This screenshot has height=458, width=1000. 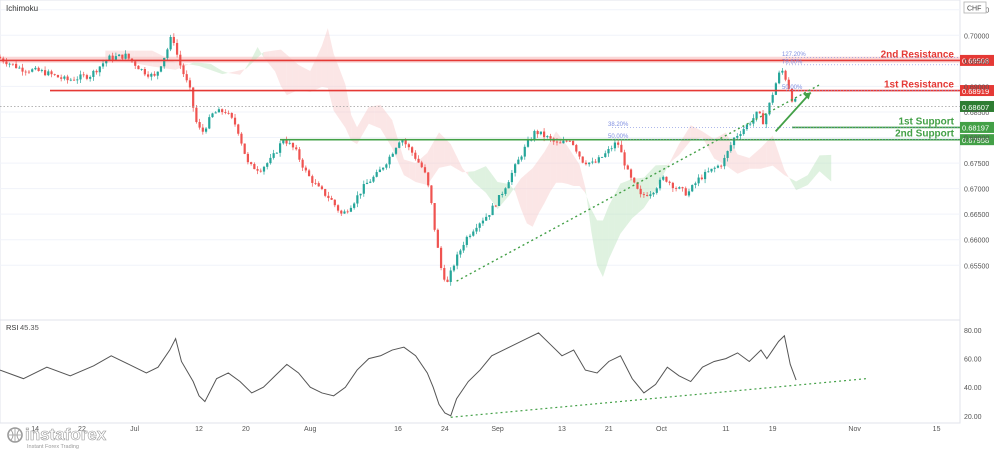 What do you see at coordinates (918, 54) in the screenshot?
I see `level-name-label: 2nd Resistance` at bounding box center [918, 54].